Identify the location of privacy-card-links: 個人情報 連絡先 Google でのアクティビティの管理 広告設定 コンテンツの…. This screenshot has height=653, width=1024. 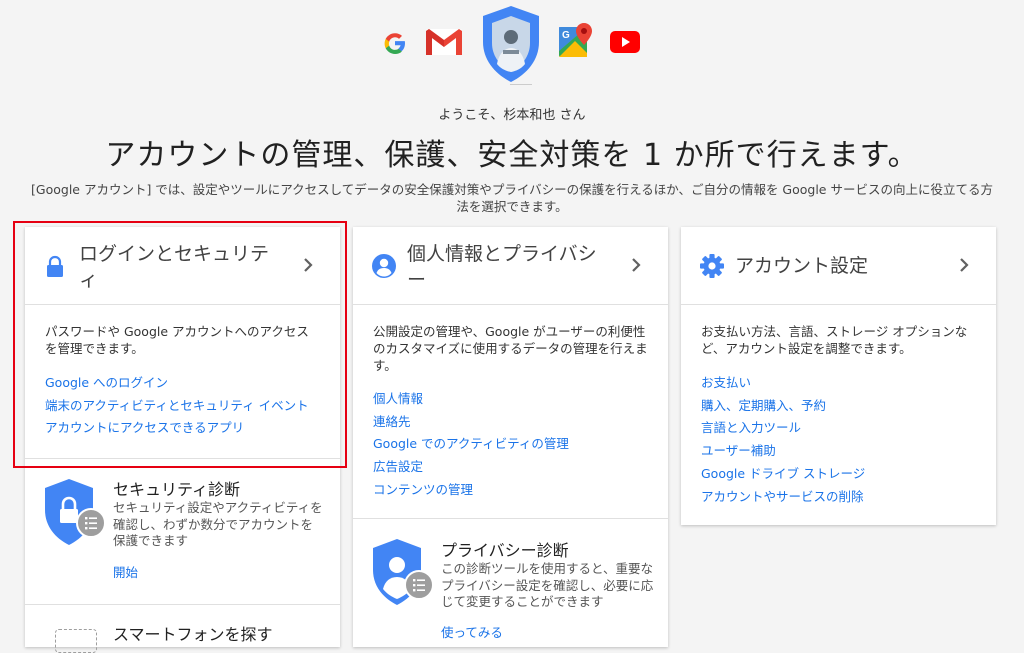
(518, 445).